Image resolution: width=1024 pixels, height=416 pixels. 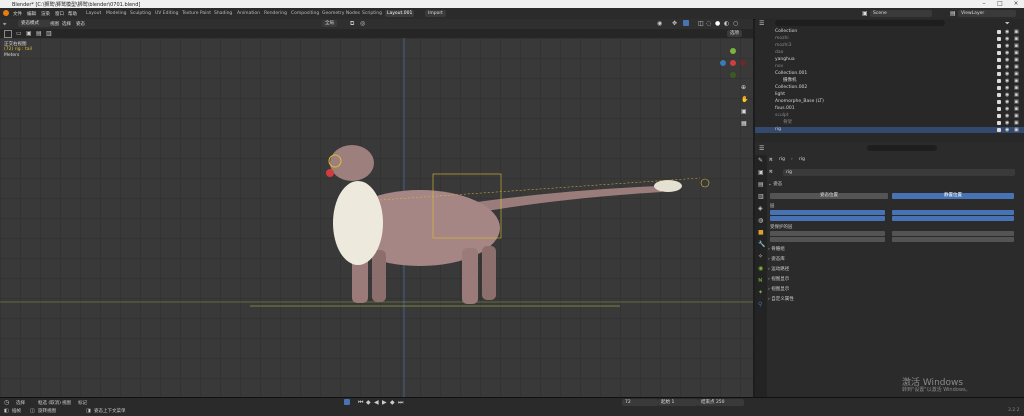 What do you see at coordinates (901, 13) in the screenshot?
I see `scene-selector: Scene` at bounding box center [901, 13].